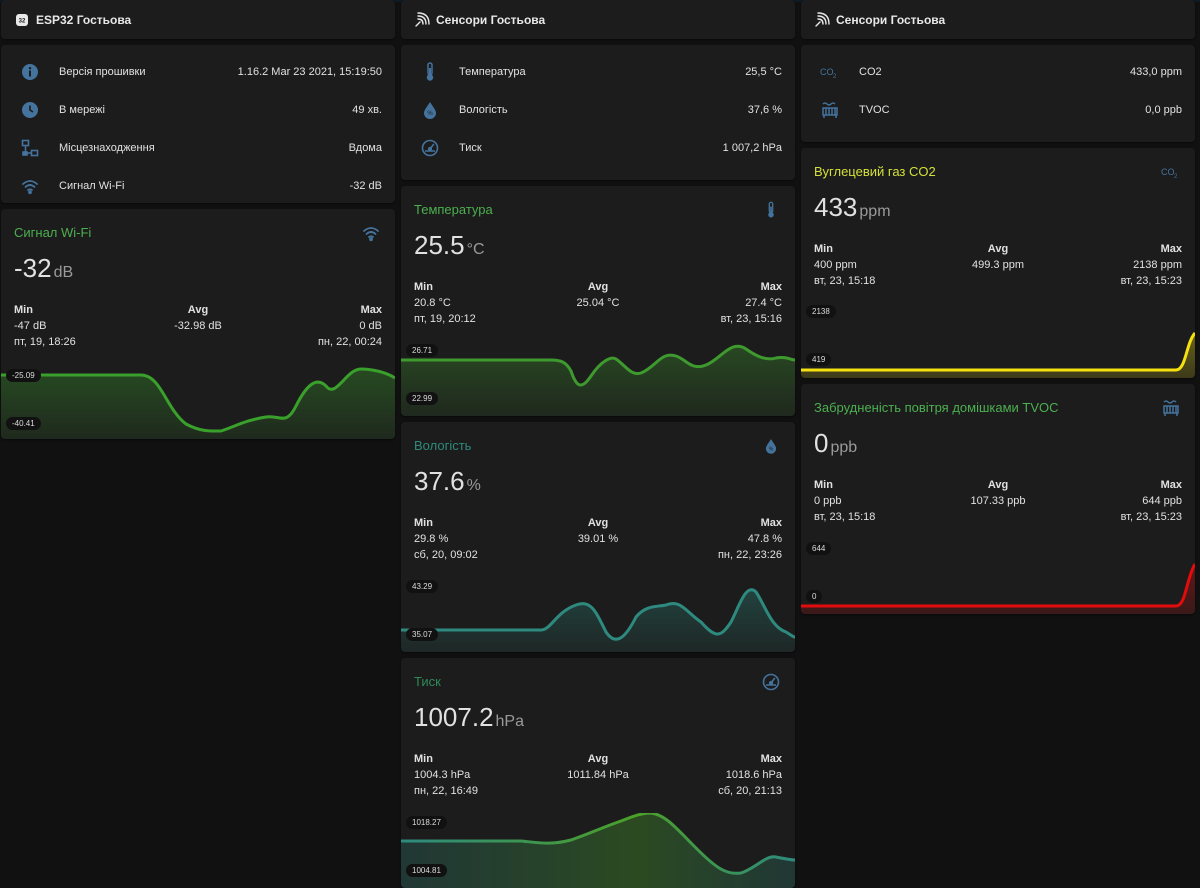 The height and width of the screenshot is (888, 1200). I want to click on entity-row-co2: CO 2 CO2 433,0 ppm, so click(998, 72).